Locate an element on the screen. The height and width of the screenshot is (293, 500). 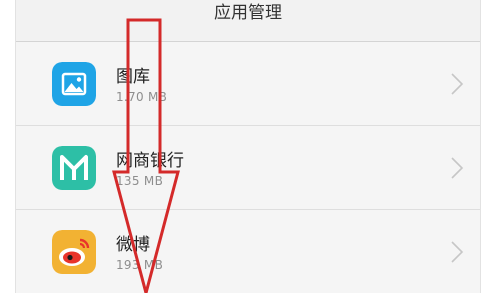
device-frame-right is located at coordinates (490, 146).